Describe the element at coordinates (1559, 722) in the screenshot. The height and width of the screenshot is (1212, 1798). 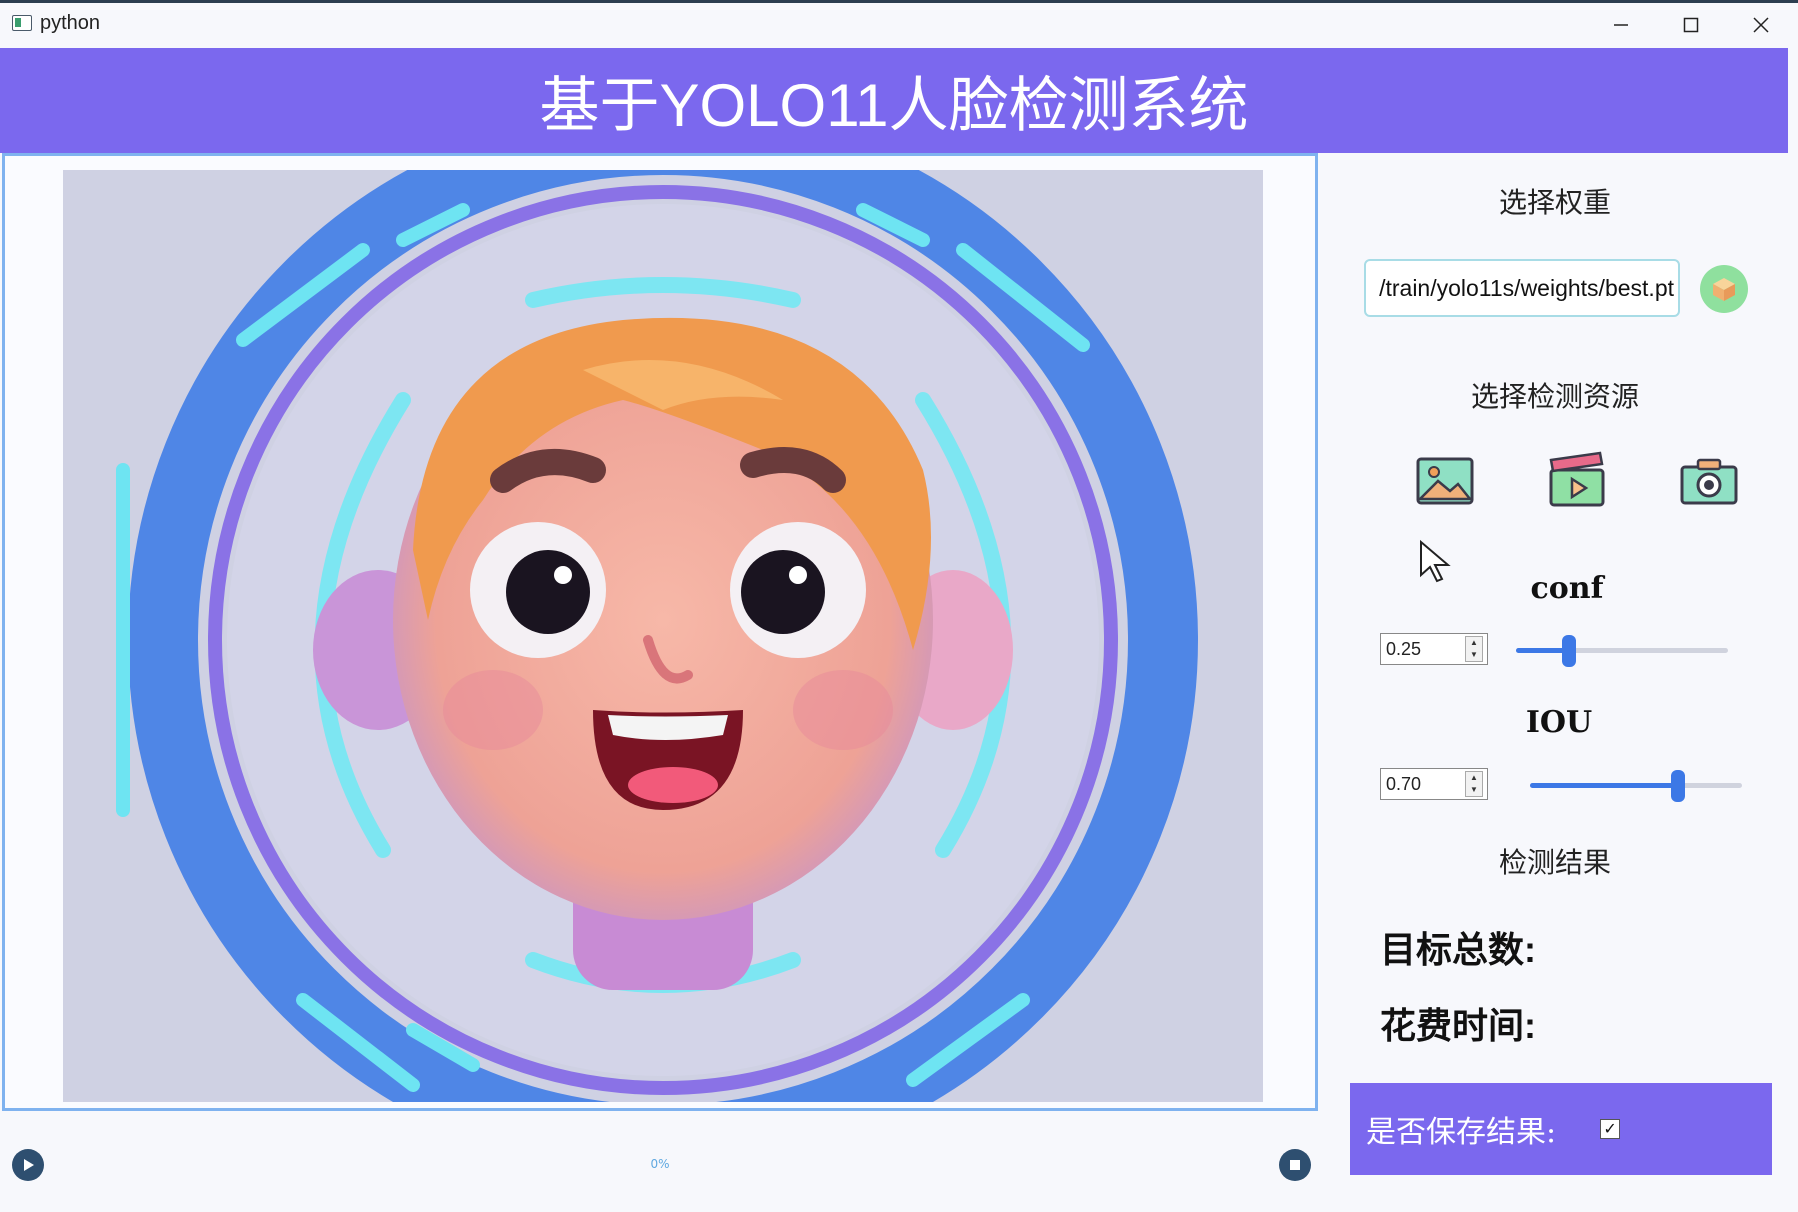
I see `iou-label: IOU` at that location.